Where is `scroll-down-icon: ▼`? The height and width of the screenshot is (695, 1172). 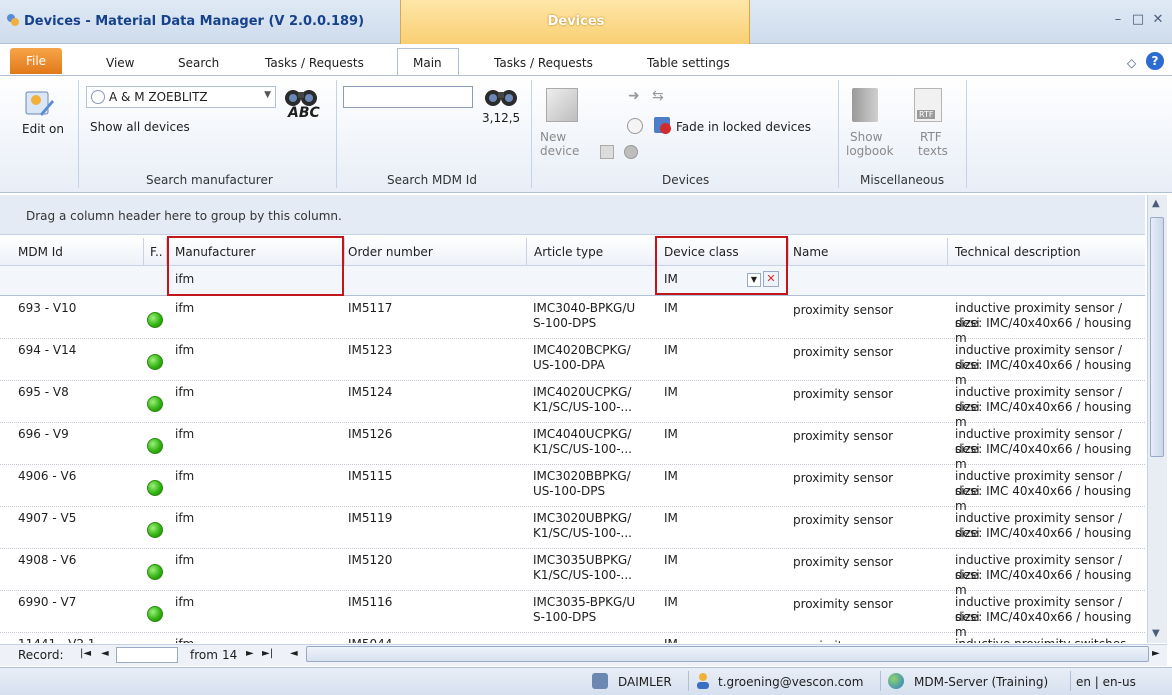
scroll-down-icon: ▼ is located at coordinates (1156, 633).